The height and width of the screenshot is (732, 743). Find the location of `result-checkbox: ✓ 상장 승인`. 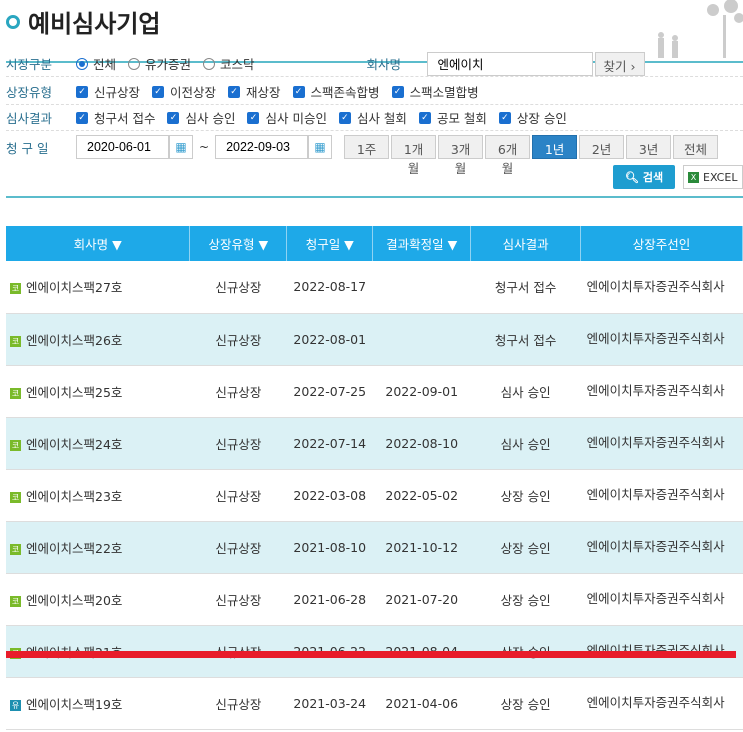

result-checkbox: ✓ 상장 승인 is located at coordinates (532, 117).